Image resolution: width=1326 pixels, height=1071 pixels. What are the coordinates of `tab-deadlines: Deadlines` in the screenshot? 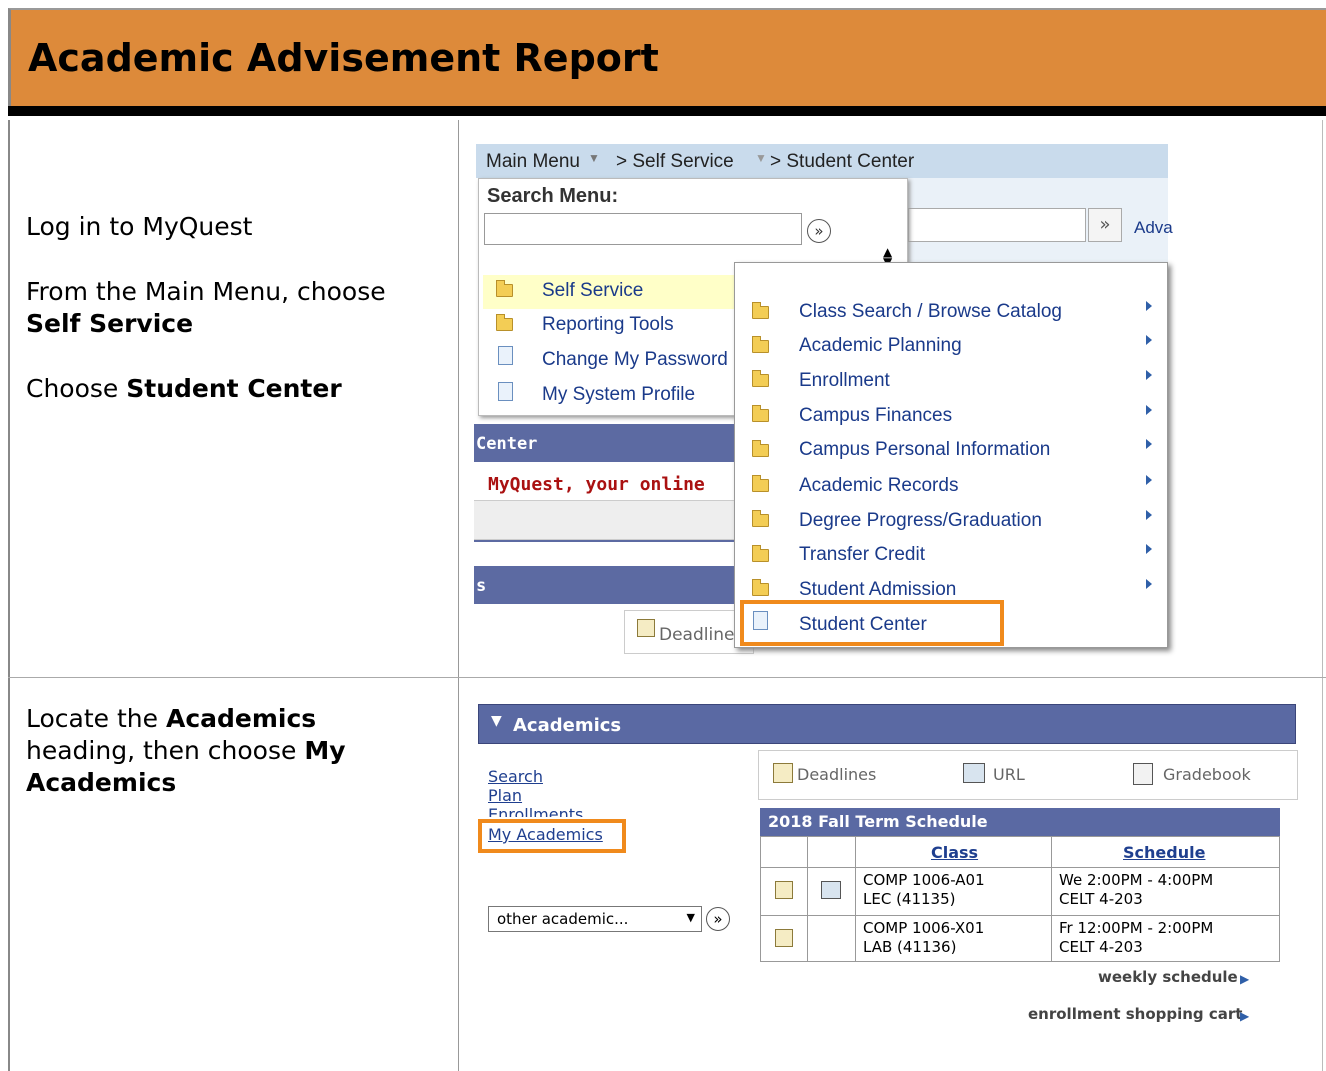 It's located at (836, 774).